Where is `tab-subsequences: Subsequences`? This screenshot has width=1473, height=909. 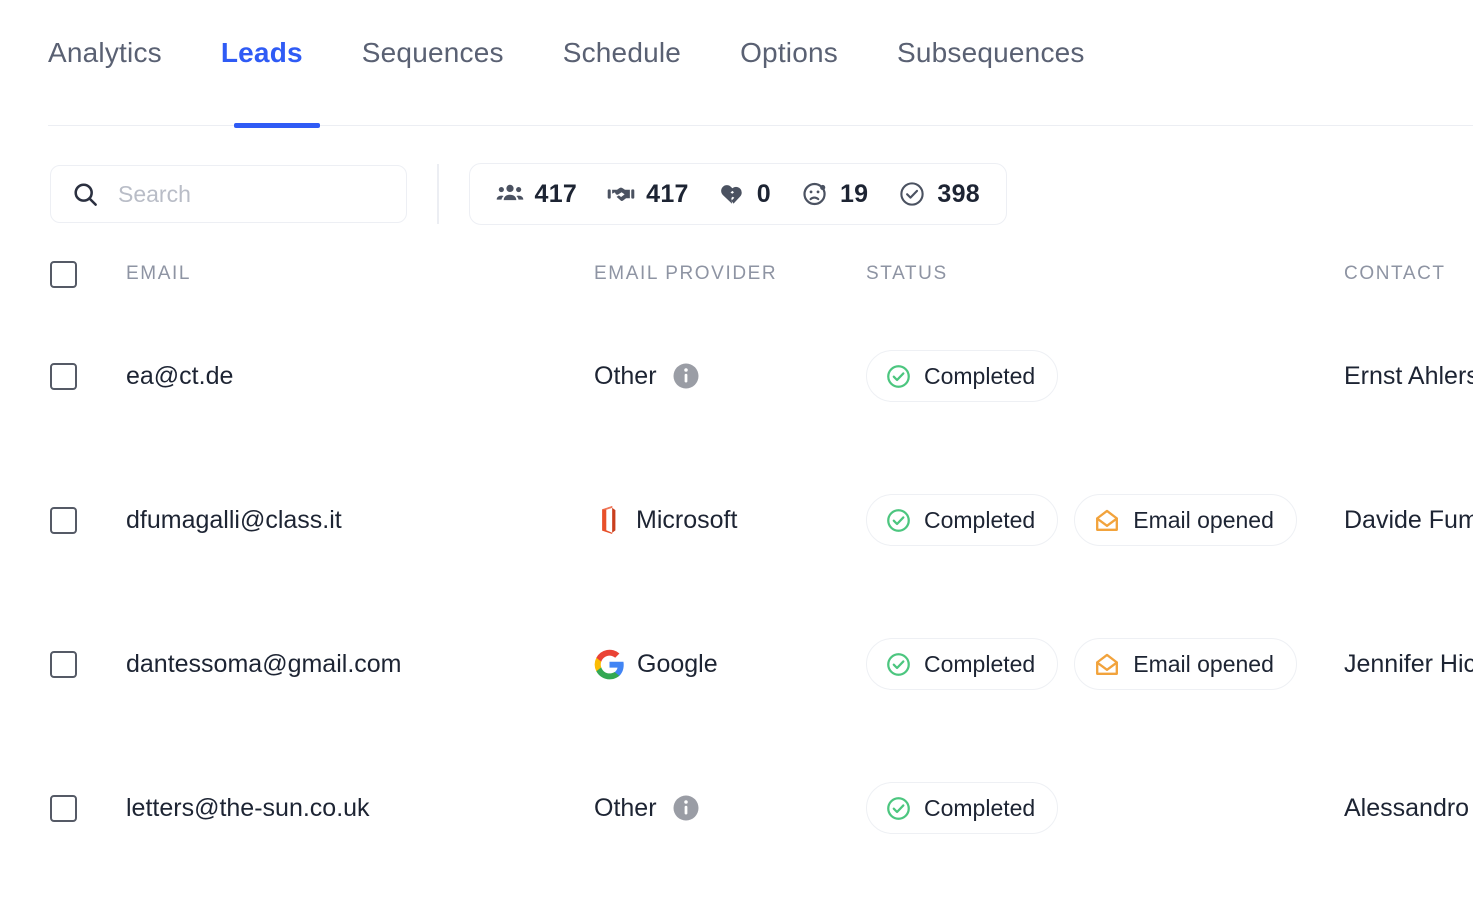 tab-subsequences: Subsequences is located at coordinates (1005, 53).